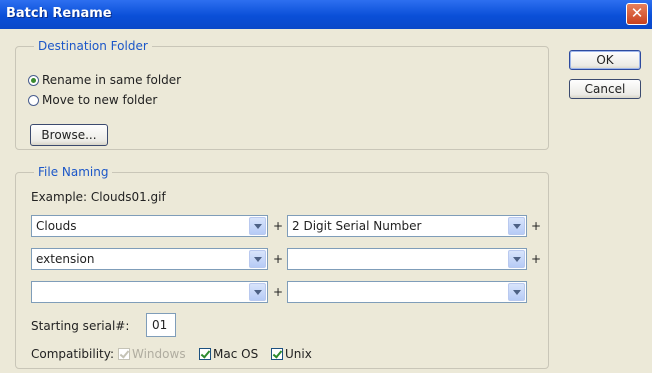  What do you see at coordinates (605, 60) in the screenshot?
I see `ok-button: OK` at bounding box center [605, 60].